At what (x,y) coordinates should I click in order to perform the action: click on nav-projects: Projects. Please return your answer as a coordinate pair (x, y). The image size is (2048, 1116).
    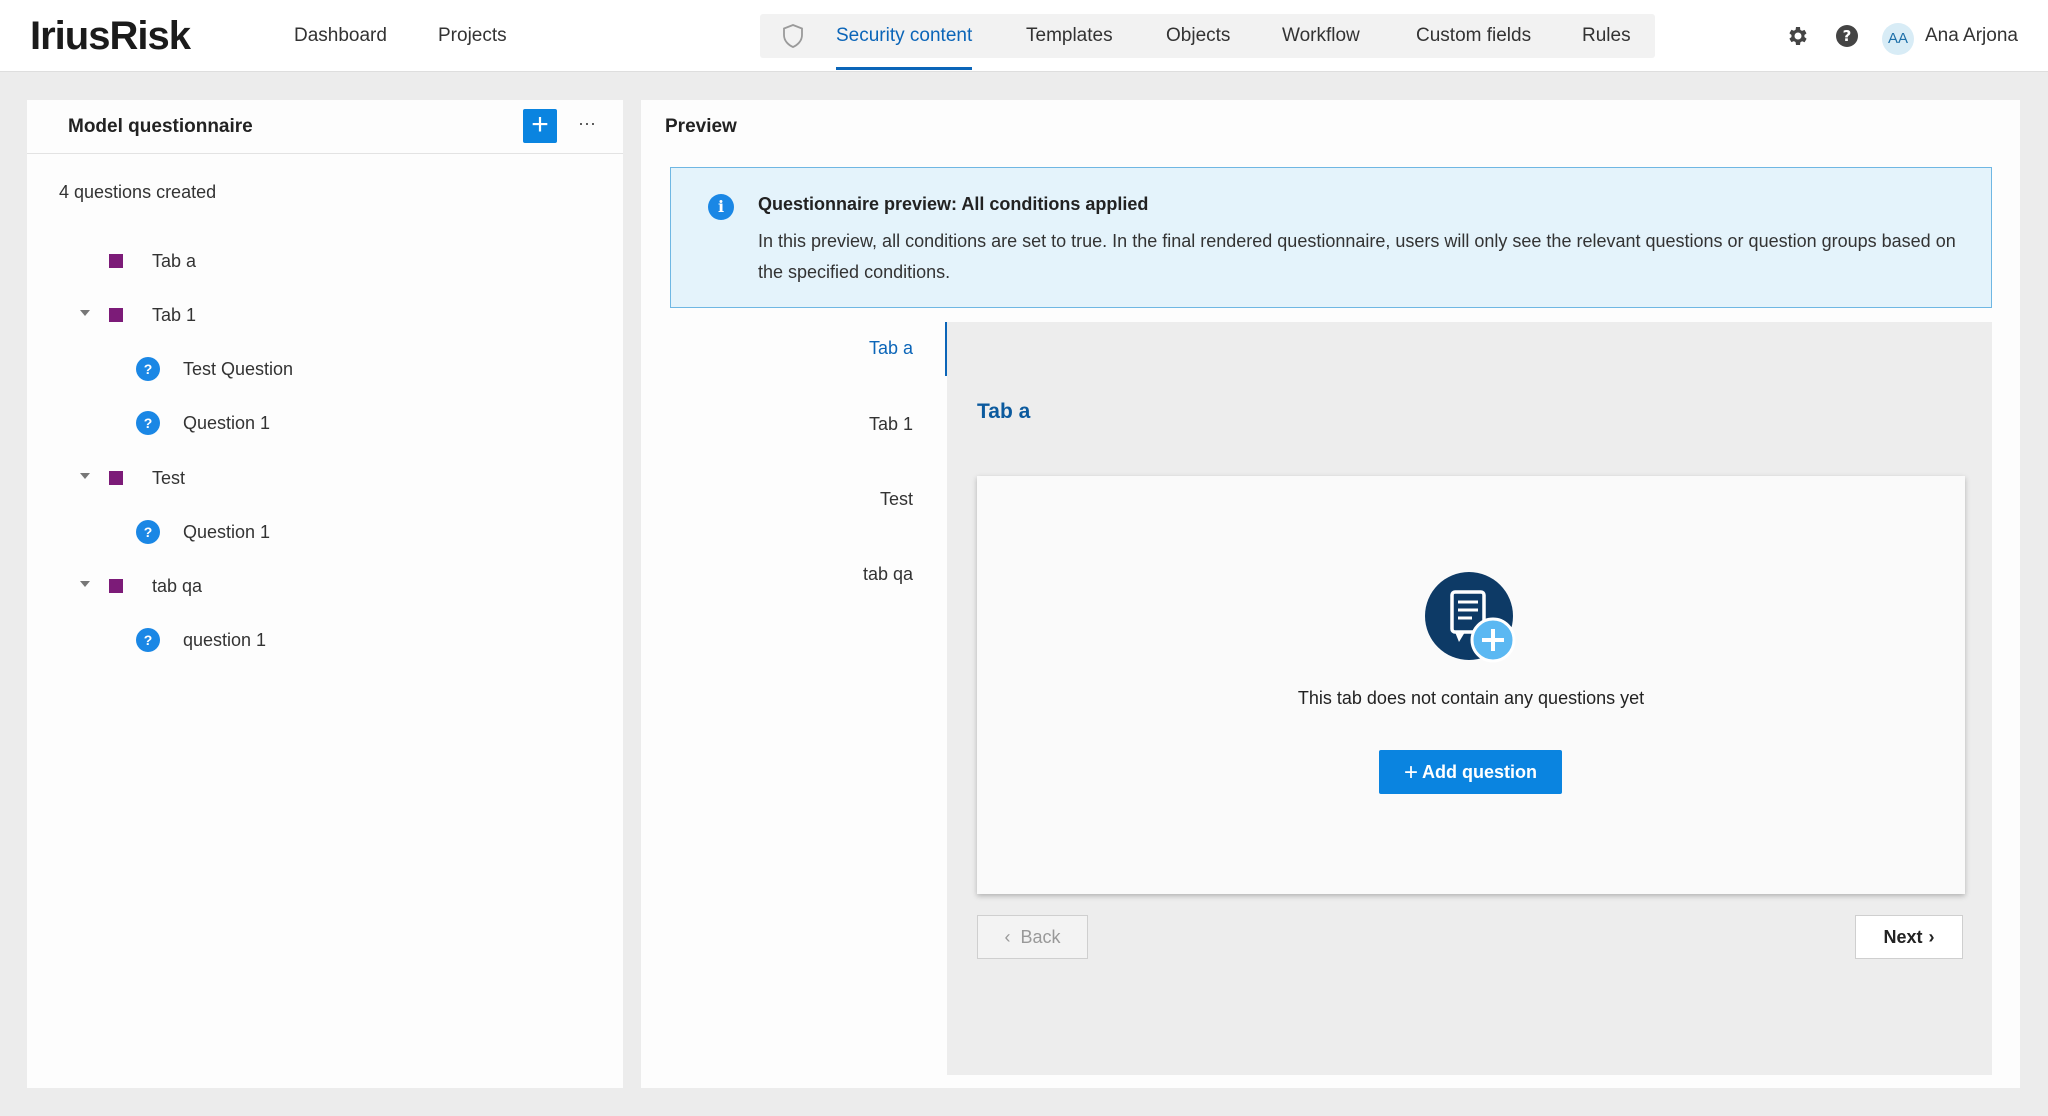
    Looking at the image, I should click on (472, 36).